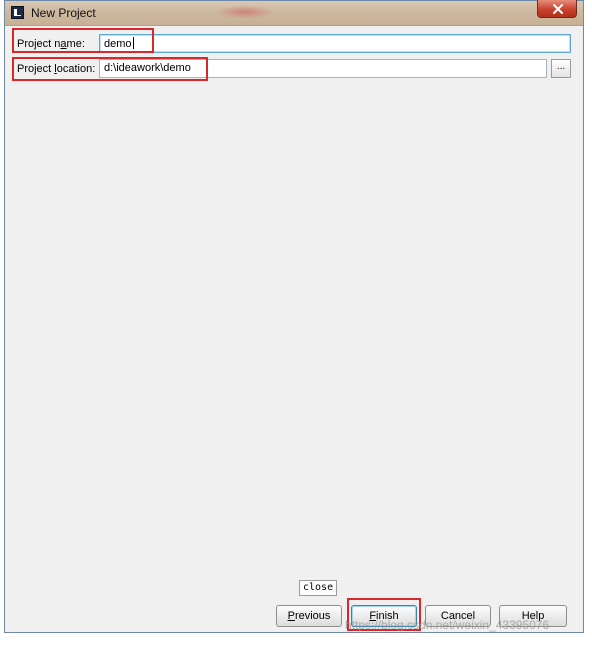  I want to click on intellij-app-icon, so click(17, 12).